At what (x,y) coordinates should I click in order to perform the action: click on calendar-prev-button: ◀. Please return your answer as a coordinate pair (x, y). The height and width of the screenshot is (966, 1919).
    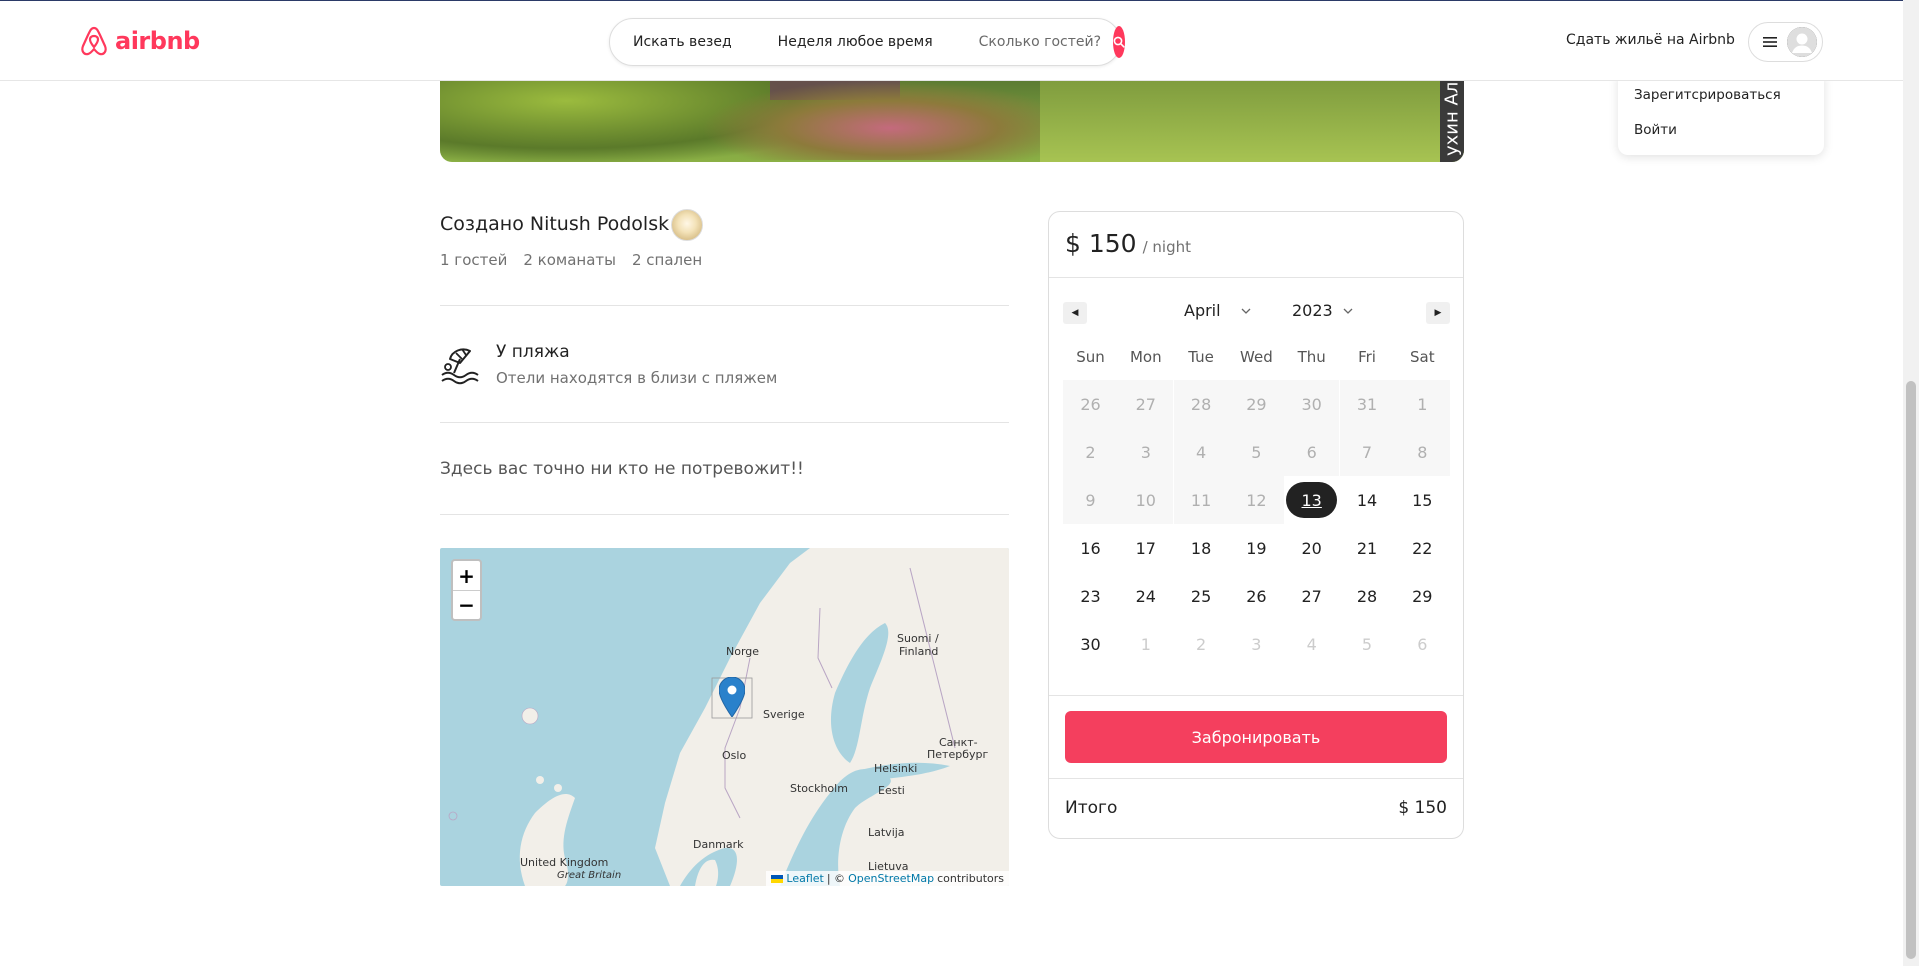
    Looking at the image, I should click on (1075, 313).